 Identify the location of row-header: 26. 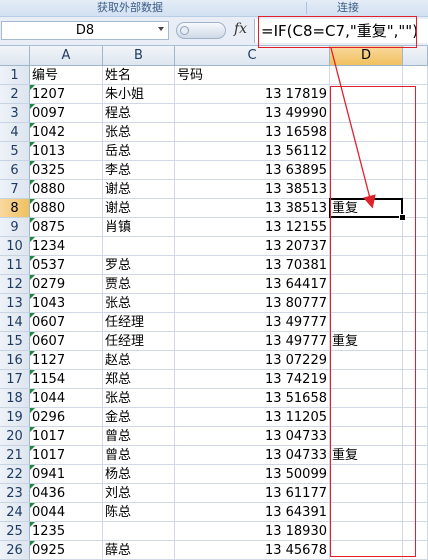
(15, 550).